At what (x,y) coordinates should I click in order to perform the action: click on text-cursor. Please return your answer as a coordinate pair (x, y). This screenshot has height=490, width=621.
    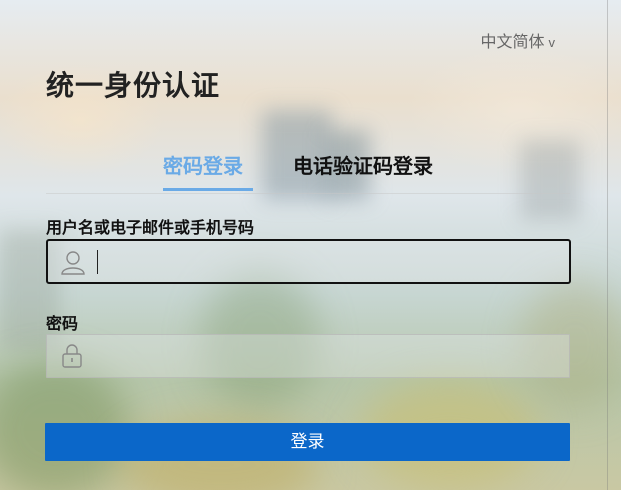
    Looking at the image, I should click on (97, 262).